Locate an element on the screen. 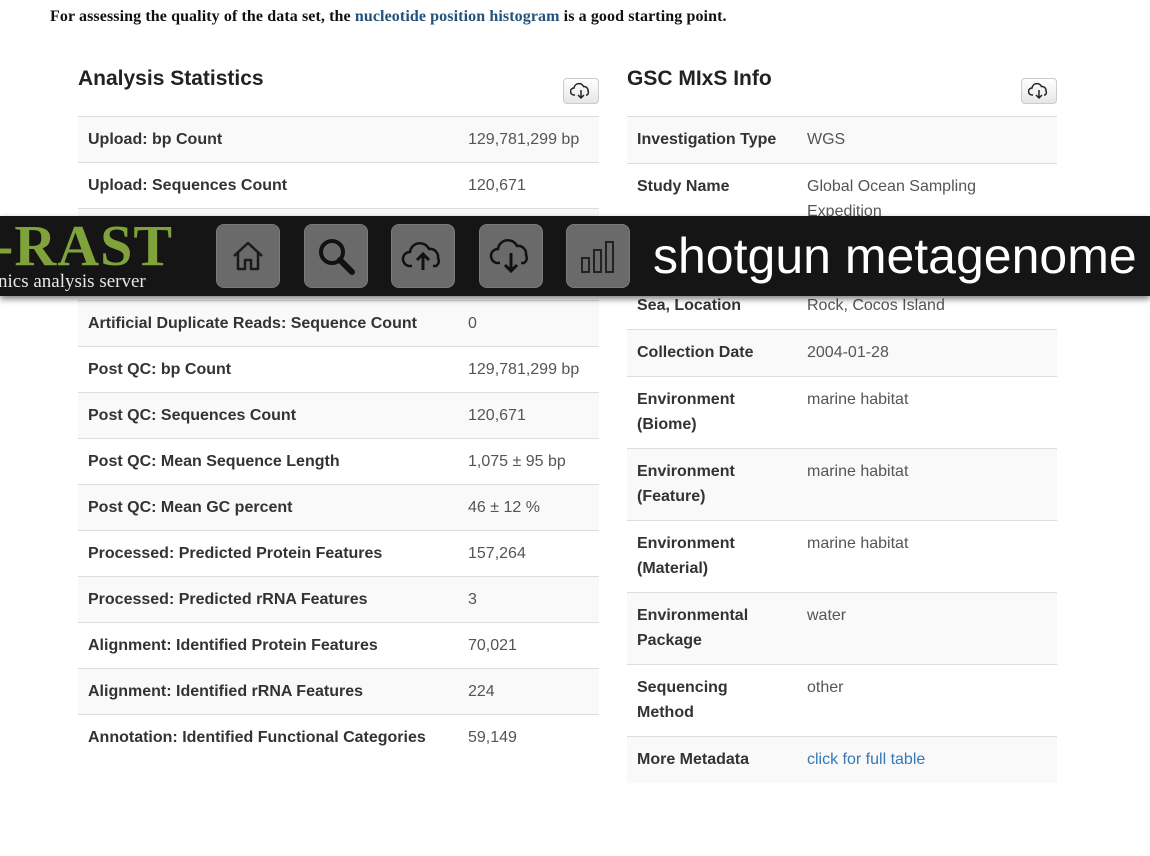 The width and height of the screenshot is (1150, 856). row-label: Environment (Feature) is located at coordinates (686, 484).